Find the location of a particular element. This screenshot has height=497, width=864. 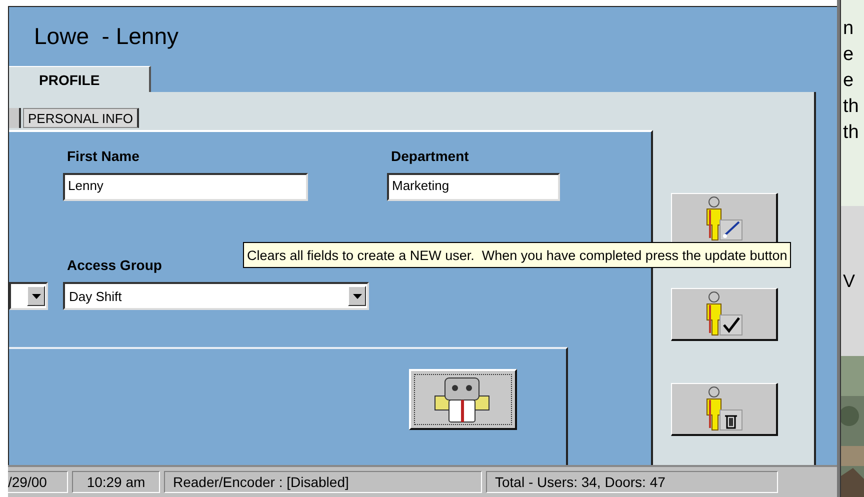

update-user-button is located at coordinates (724, 314).